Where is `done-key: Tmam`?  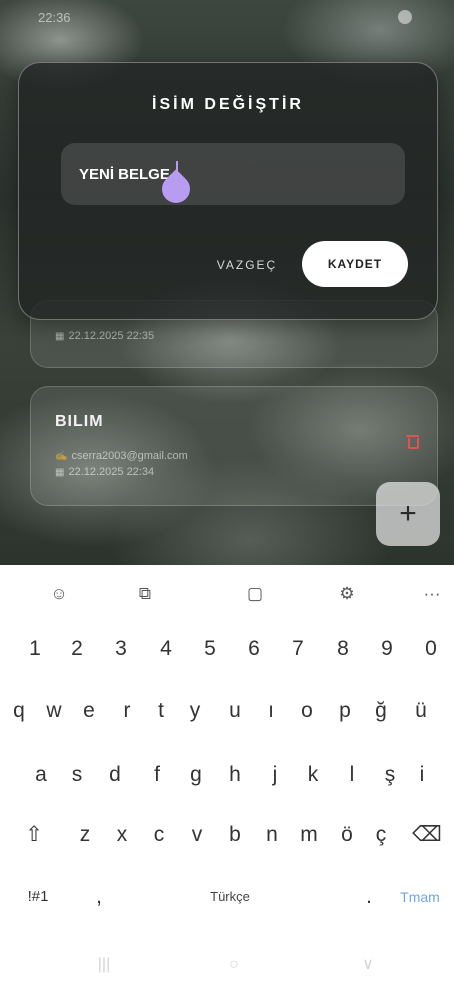
done-key: Tmam is located at coordinates (420, 897).